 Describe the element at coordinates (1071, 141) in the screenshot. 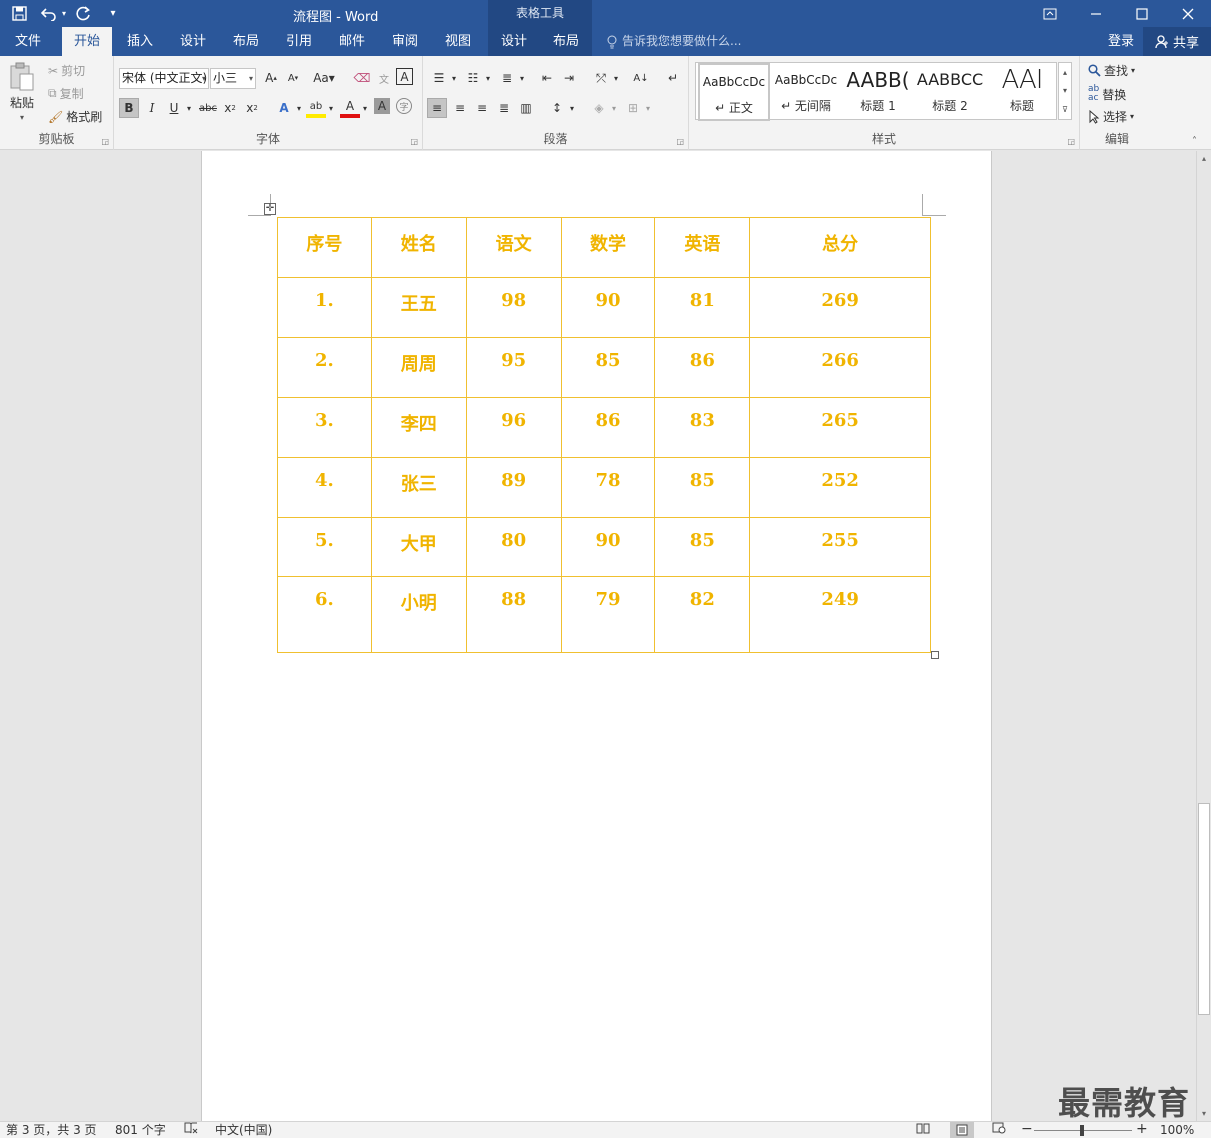

I see `styles-launcher-icon: ◲` at that location.